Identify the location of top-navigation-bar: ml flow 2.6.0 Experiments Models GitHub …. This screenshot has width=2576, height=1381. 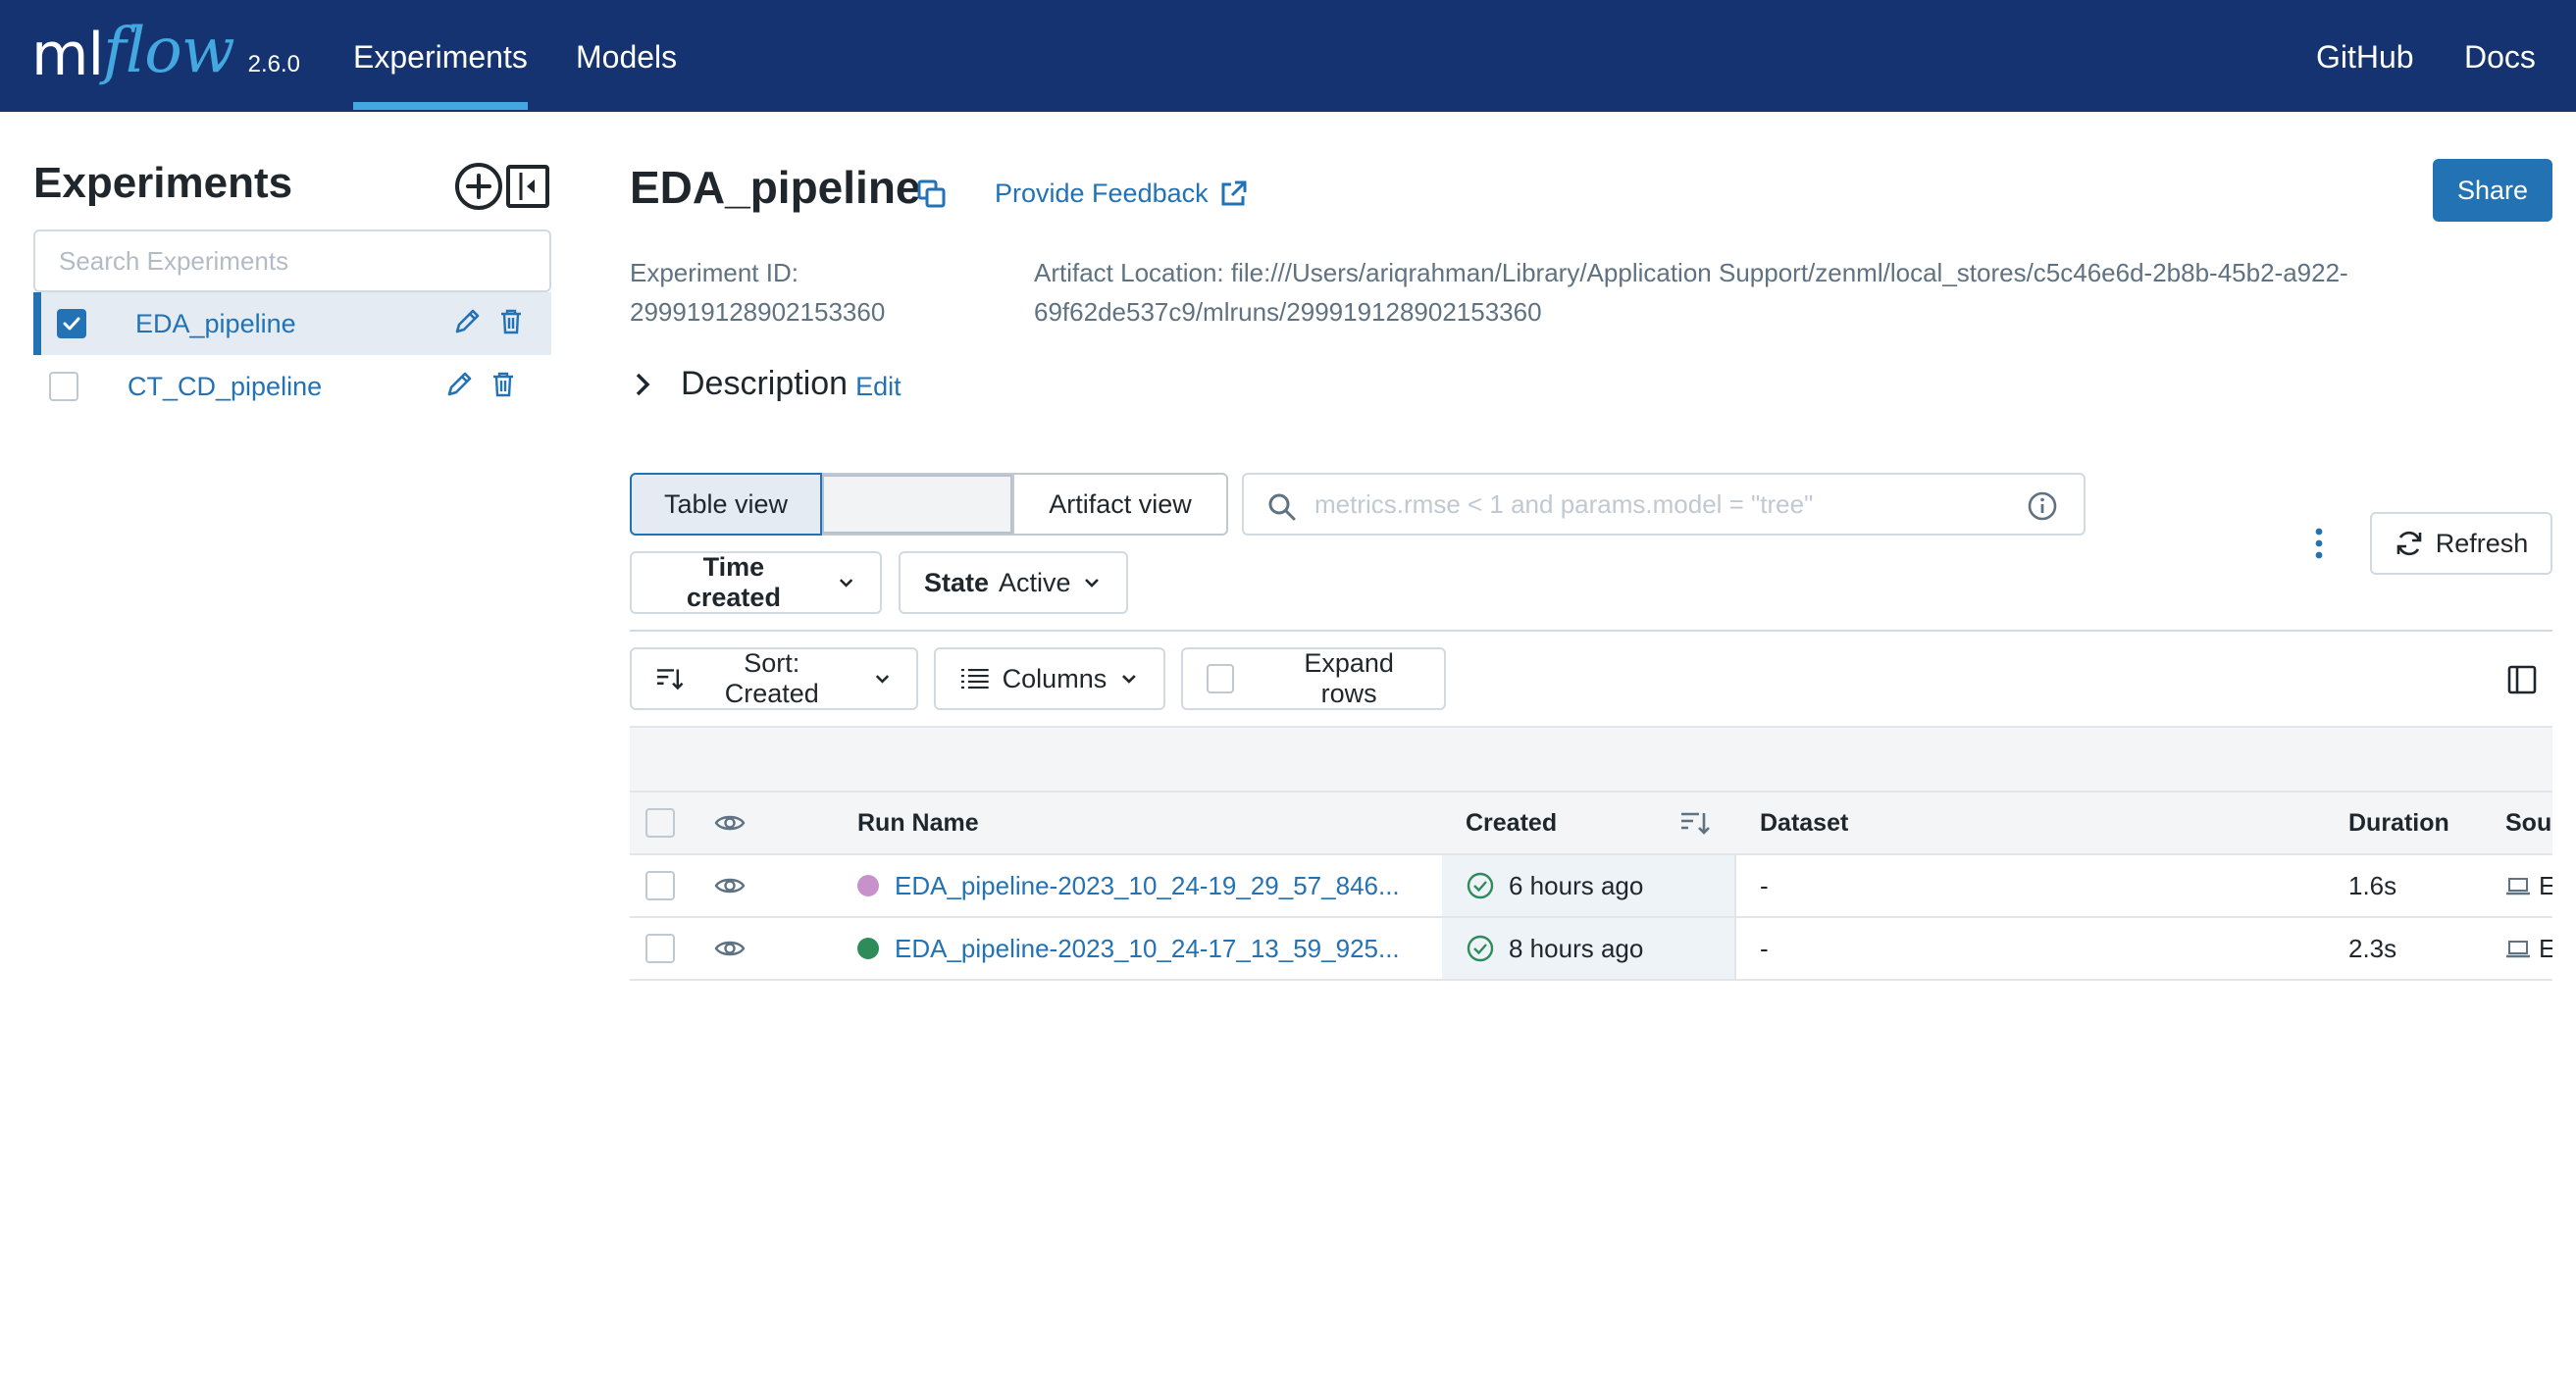
(1288, 56).